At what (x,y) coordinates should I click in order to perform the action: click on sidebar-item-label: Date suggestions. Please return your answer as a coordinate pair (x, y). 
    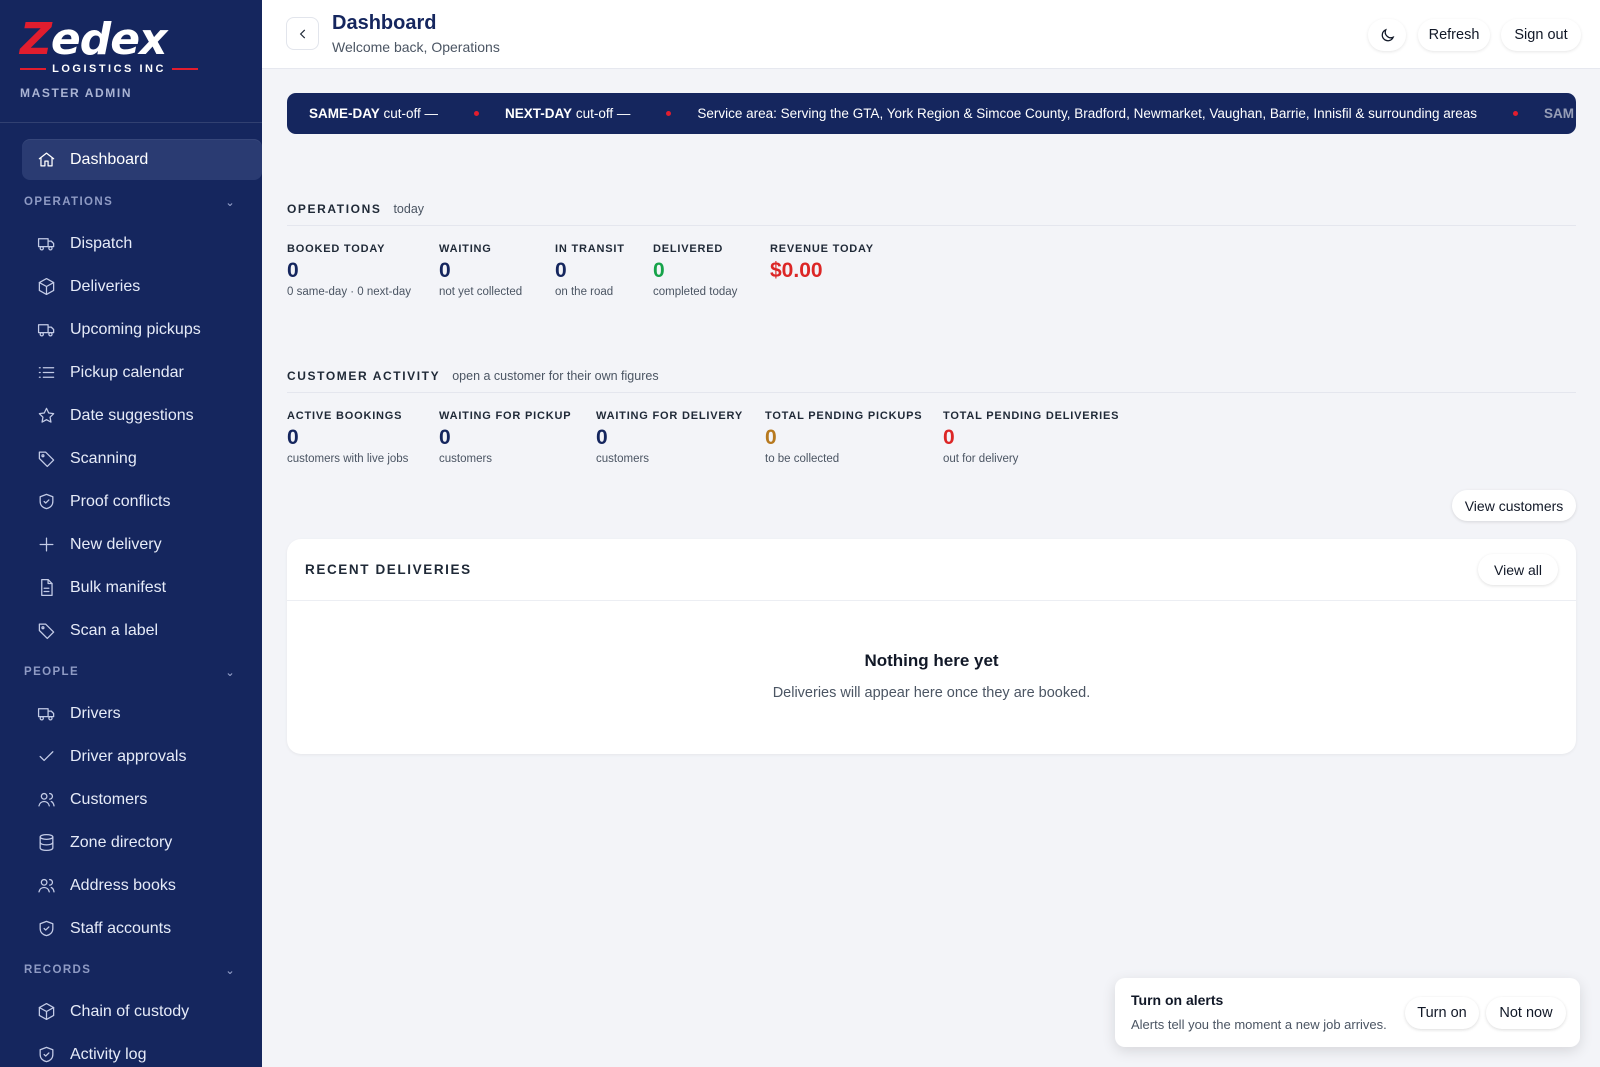
    Looking at the image, I should click on (132, 415).